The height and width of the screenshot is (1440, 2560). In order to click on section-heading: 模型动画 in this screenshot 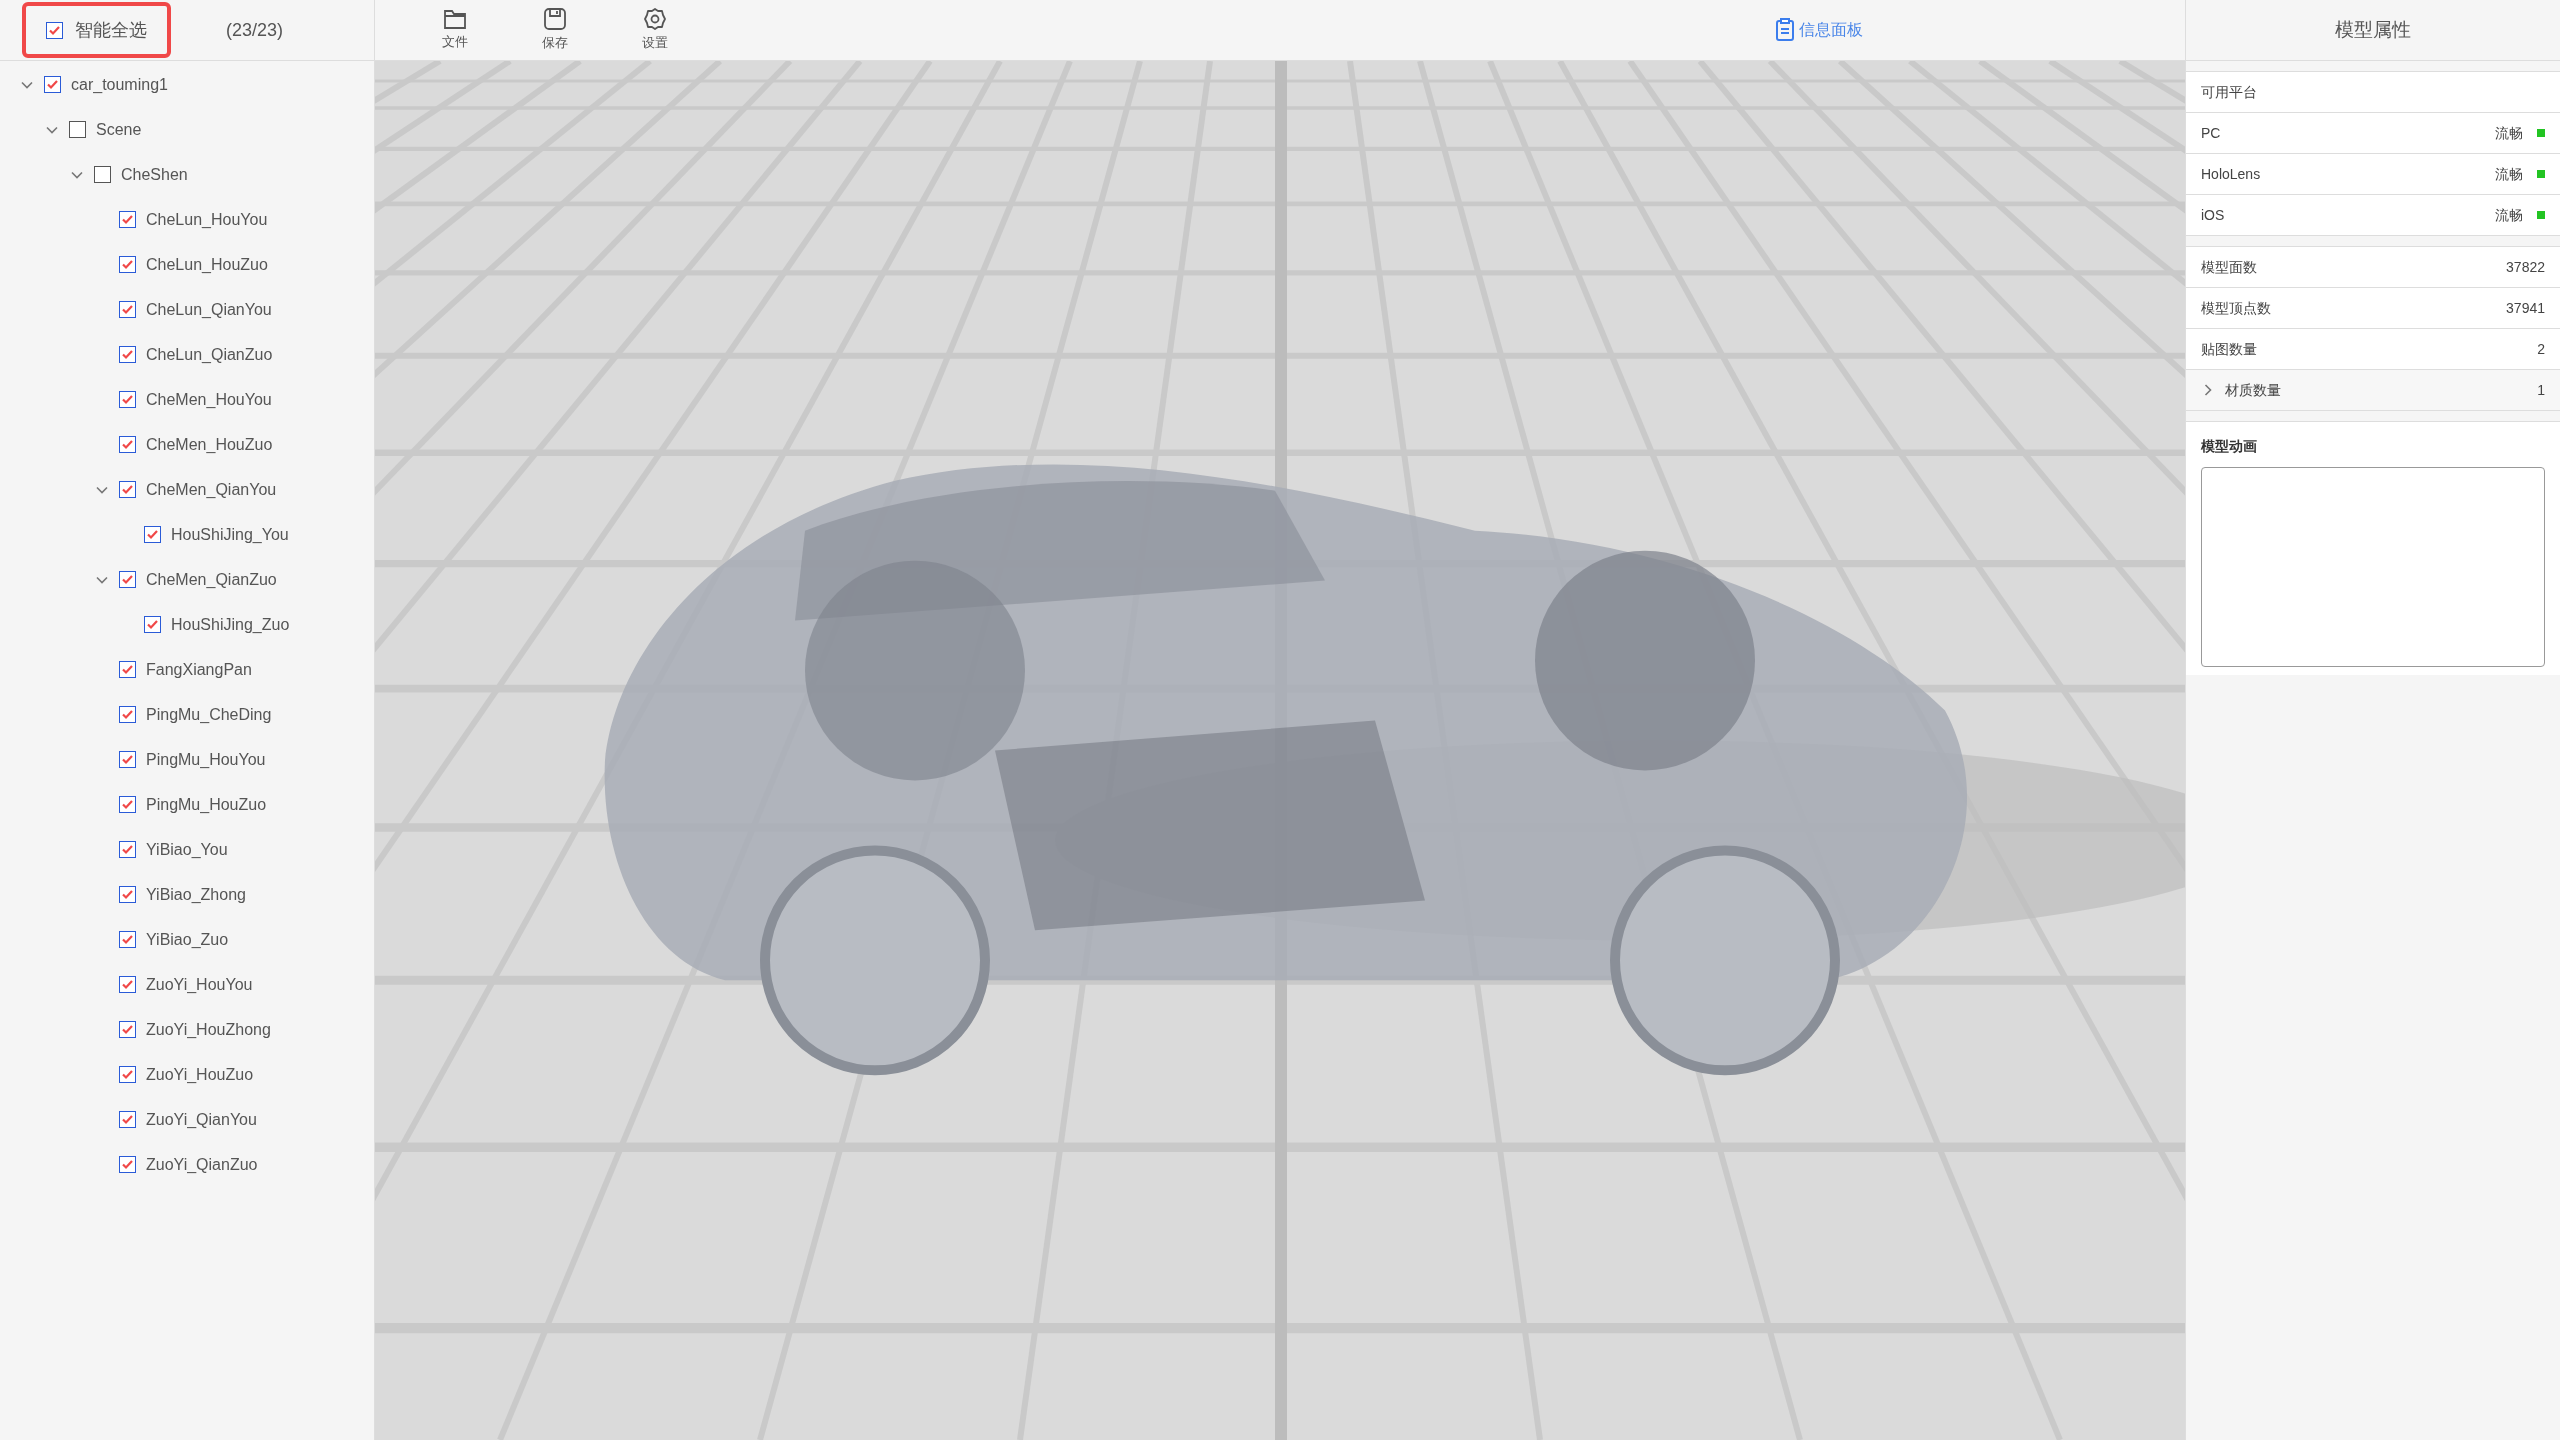, I will do `click(2229, 446)`.